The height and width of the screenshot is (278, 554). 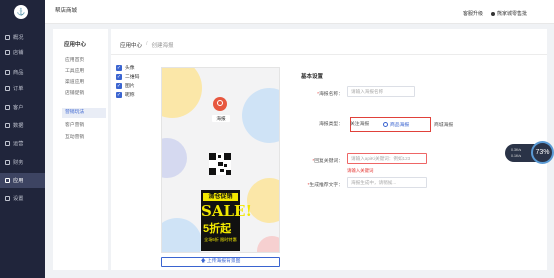 What do you see at coordinates (7, 125) in the screenshot?
I see `data-icon` at bounding box center [7, 125].